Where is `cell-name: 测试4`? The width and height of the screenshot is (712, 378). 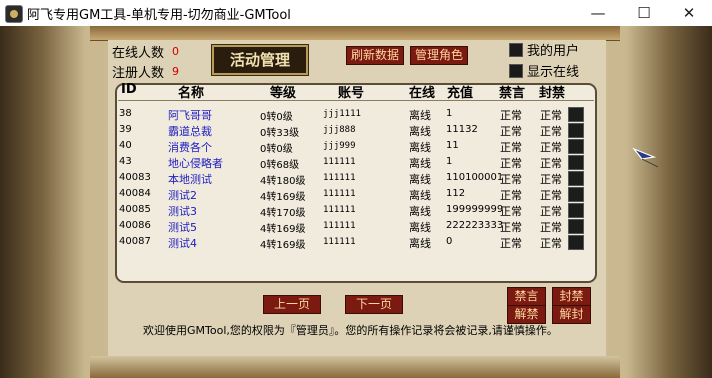 cell-name: 测试4 is located at coordinates (182, 243).